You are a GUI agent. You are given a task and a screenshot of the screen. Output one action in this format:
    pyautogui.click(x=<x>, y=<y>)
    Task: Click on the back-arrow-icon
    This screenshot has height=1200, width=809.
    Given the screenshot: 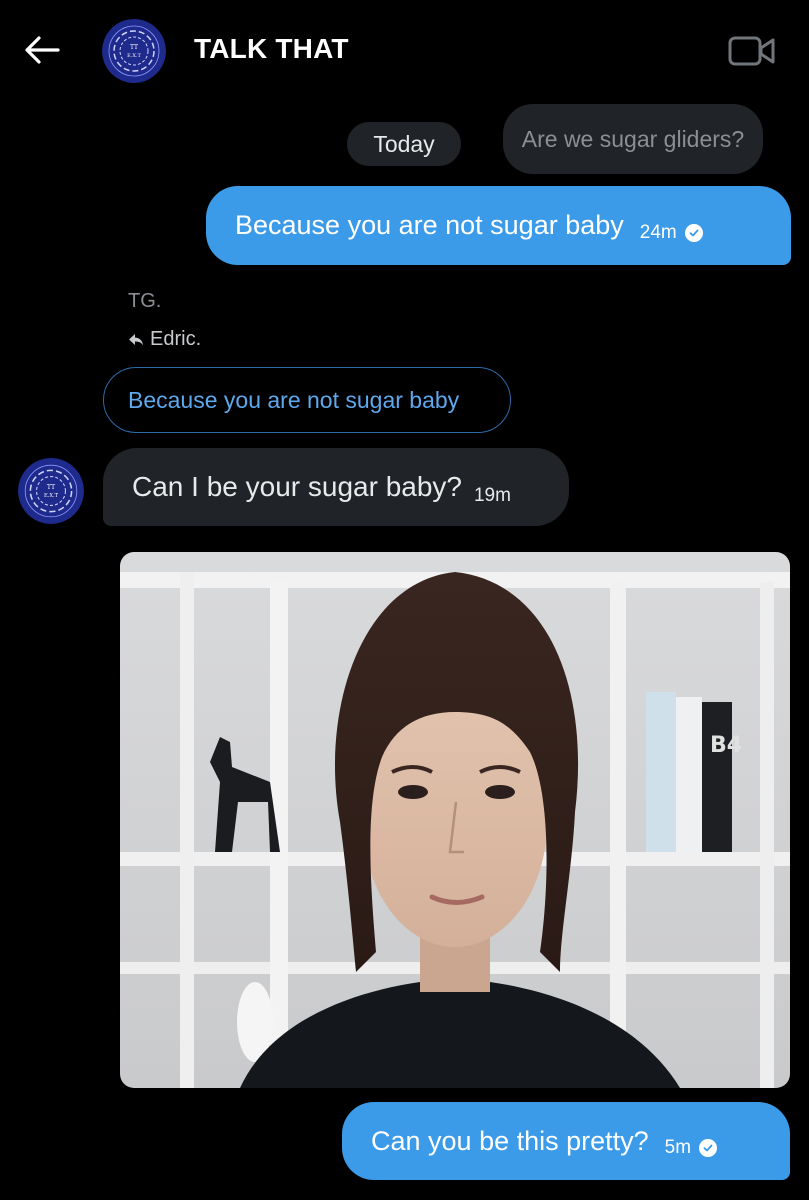 What is the action you would take?
    pyautogui.click(x=42, y=50)
    